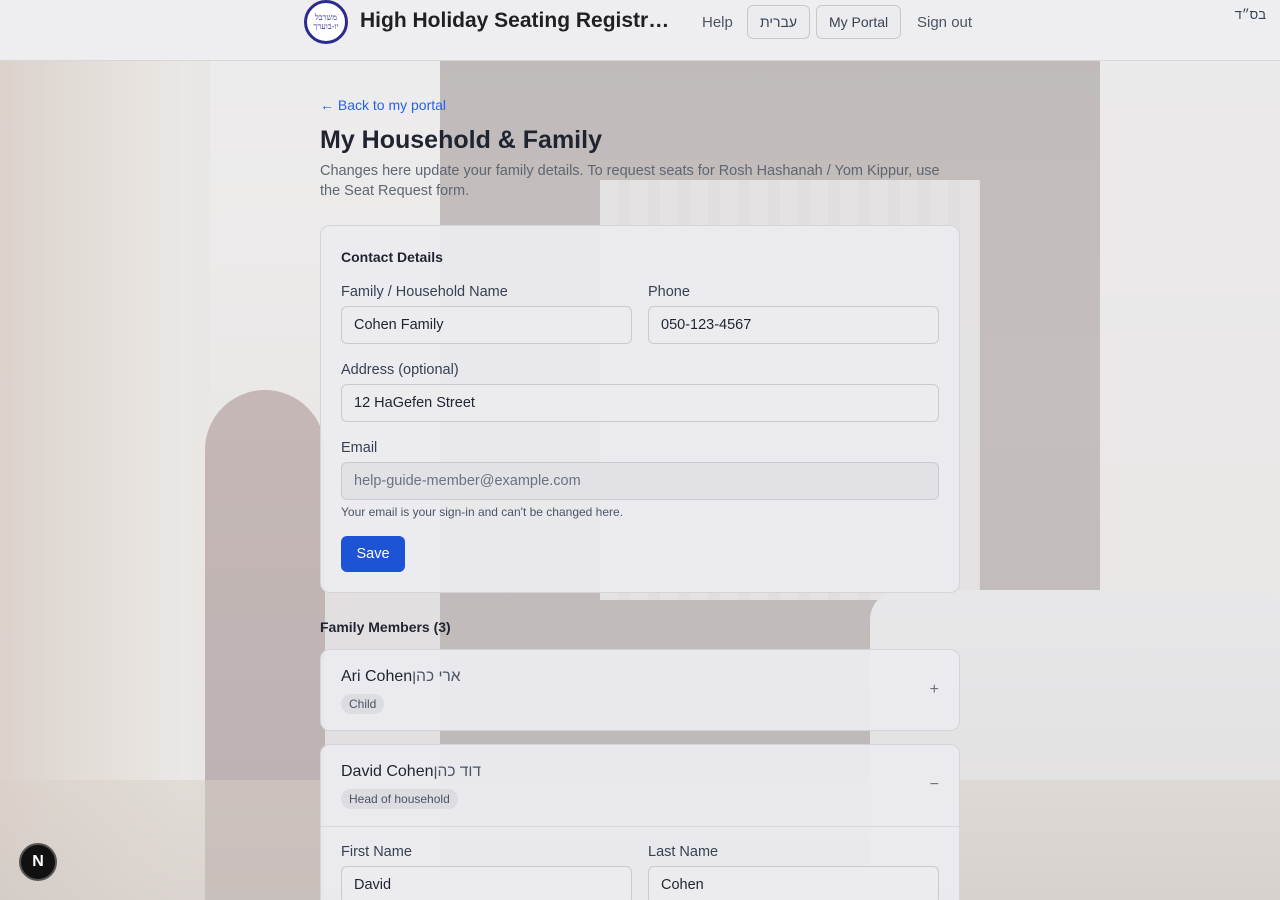 Image resolution: width=1280 pixels, height=900 pixels. Describe the element at coordinates (944, 22) in the screenshot. I see `sign-out-link: Sign out` at that location.